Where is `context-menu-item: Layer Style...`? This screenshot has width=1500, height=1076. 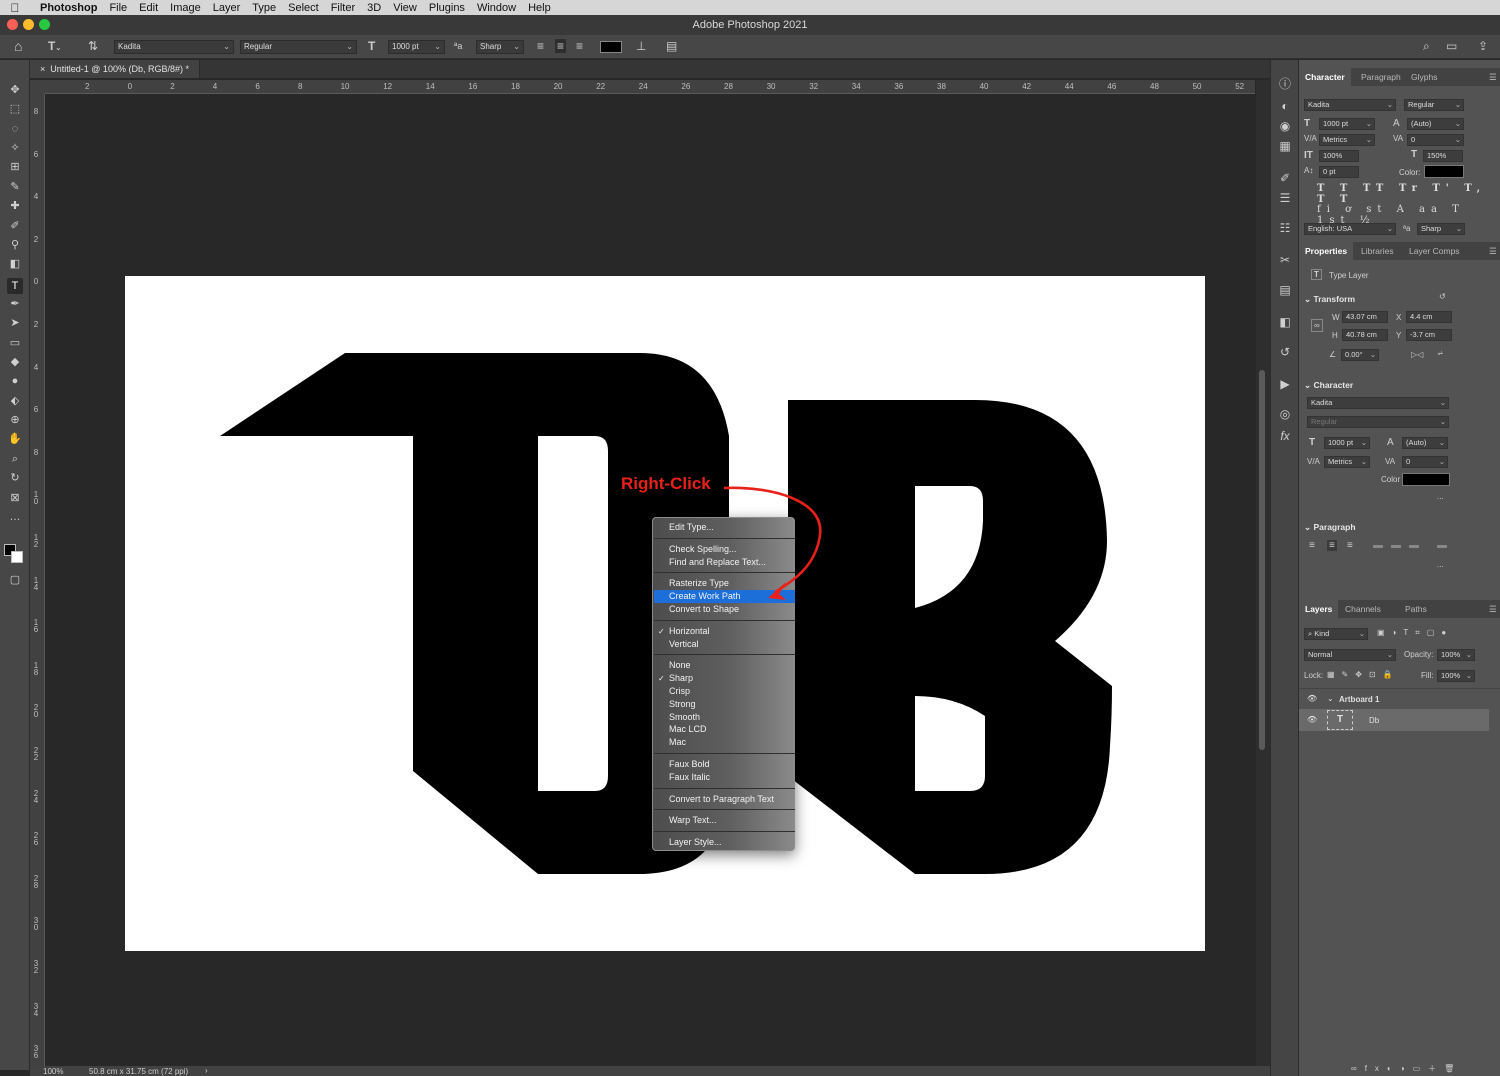 context-menu-item: Layer Style... is located at coordinates (724, 842).